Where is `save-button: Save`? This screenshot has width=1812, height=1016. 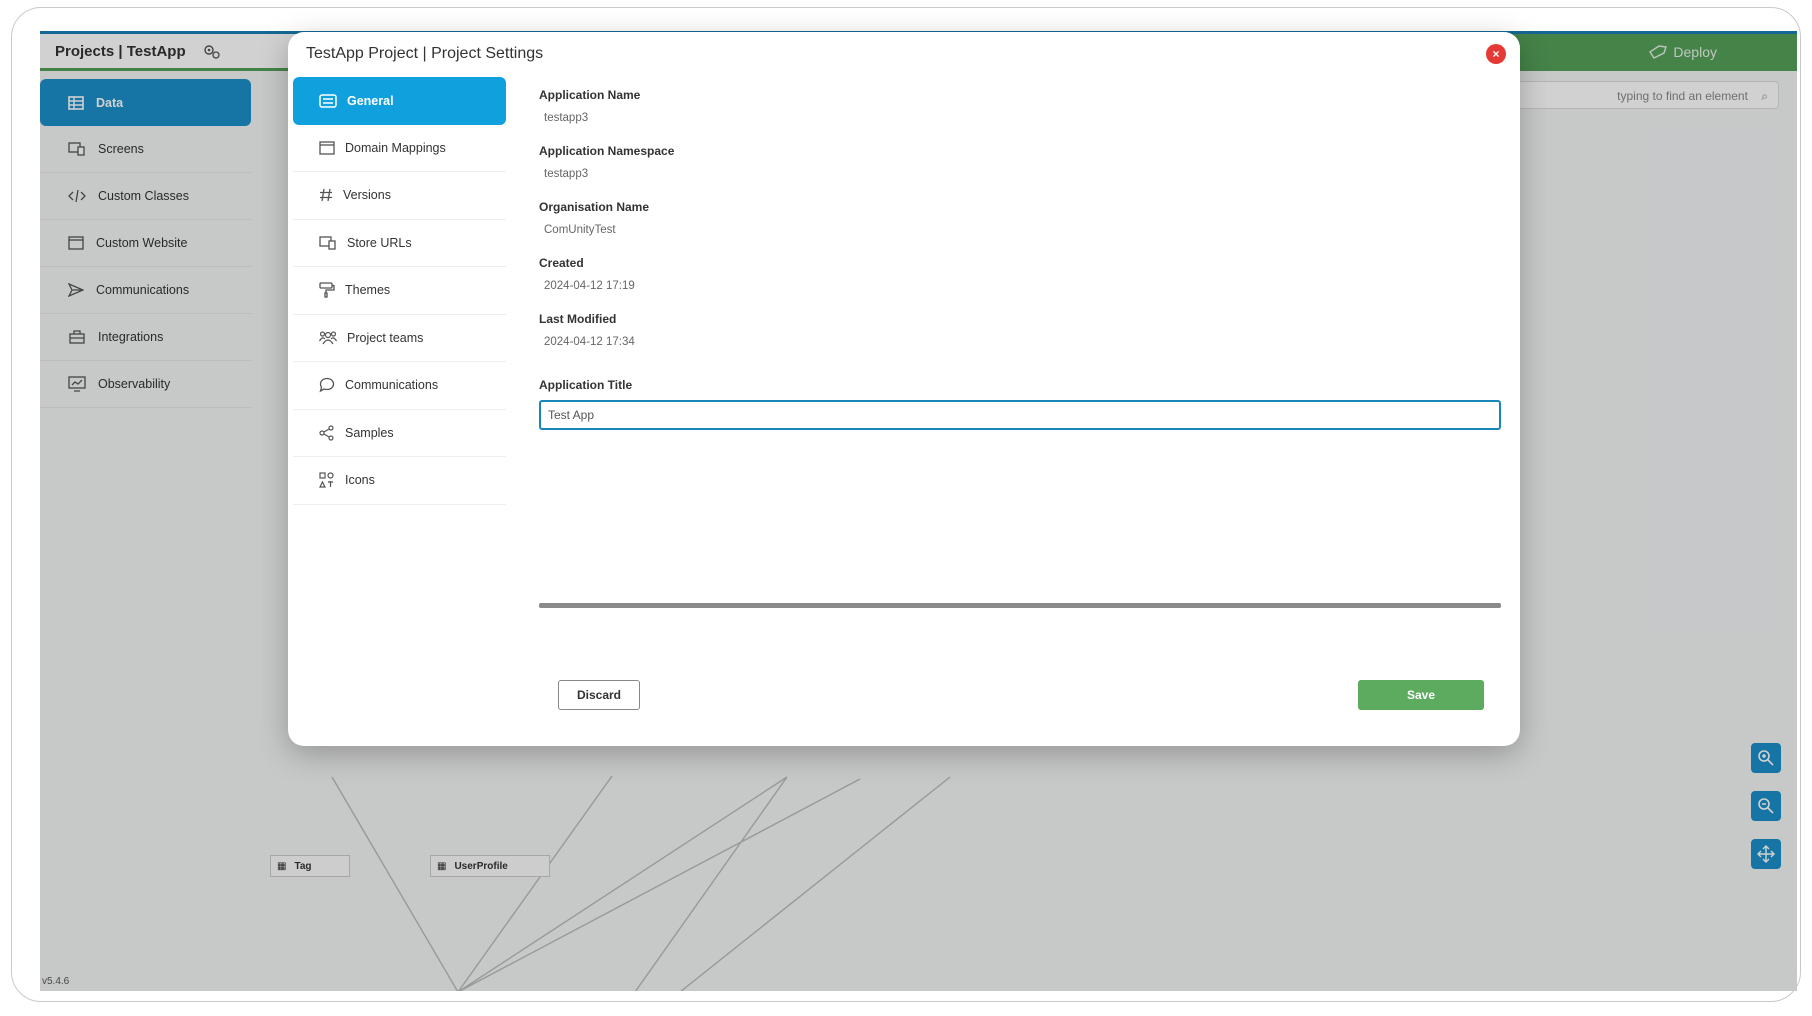 save-button: Save is located at coordinates (1421, 695).